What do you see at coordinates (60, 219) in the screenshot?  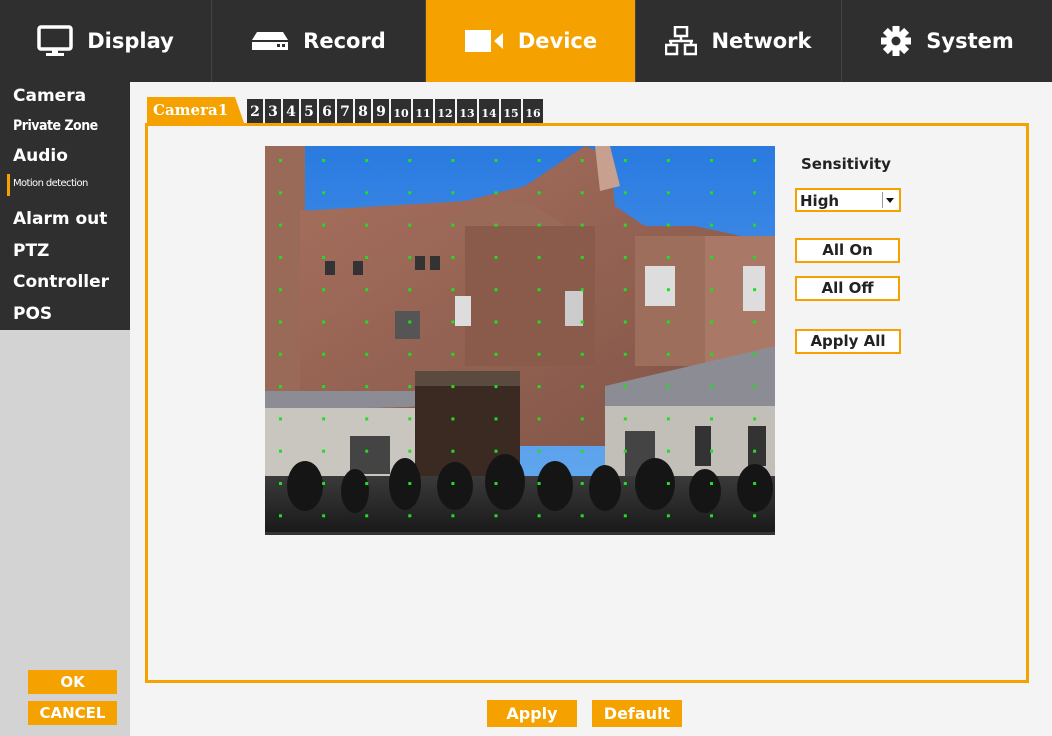 I see `sidebar-item-alarm-out: Alarm out` at bounding box center [60, 219].